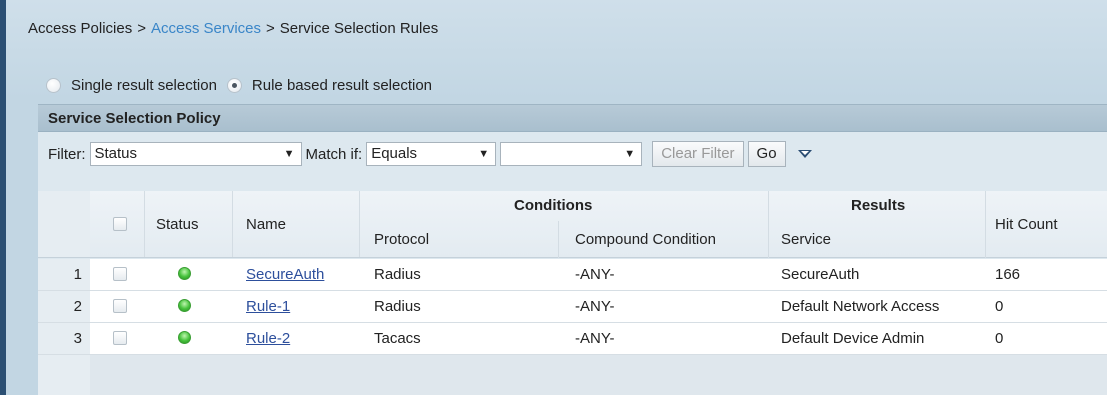 The image size is (1107, 395). Describe the element at coordinates (394, 153) in the screenshot. I see `match-select-value: Equals` at that location.